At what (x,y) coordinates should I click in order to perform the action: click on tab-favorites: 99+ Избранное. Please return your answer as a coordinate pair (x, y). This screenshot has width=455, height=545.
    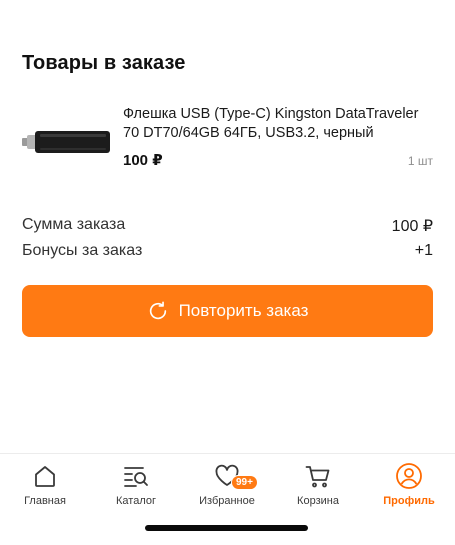
    Looking at the image, I should click on (227, 484).